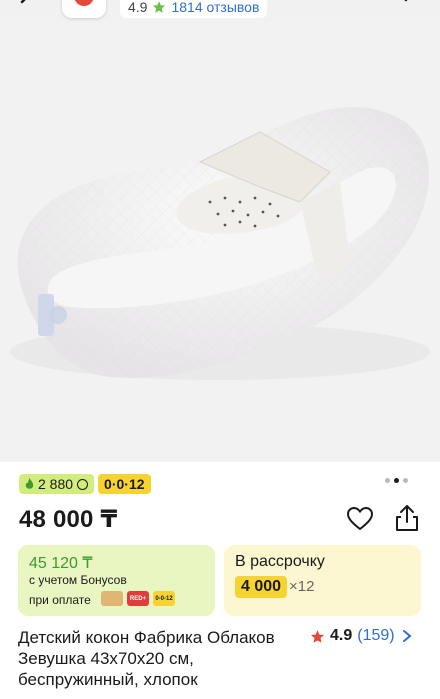  I want to click on promo-badges: 2 880 0·0·12, so click(85, 484).